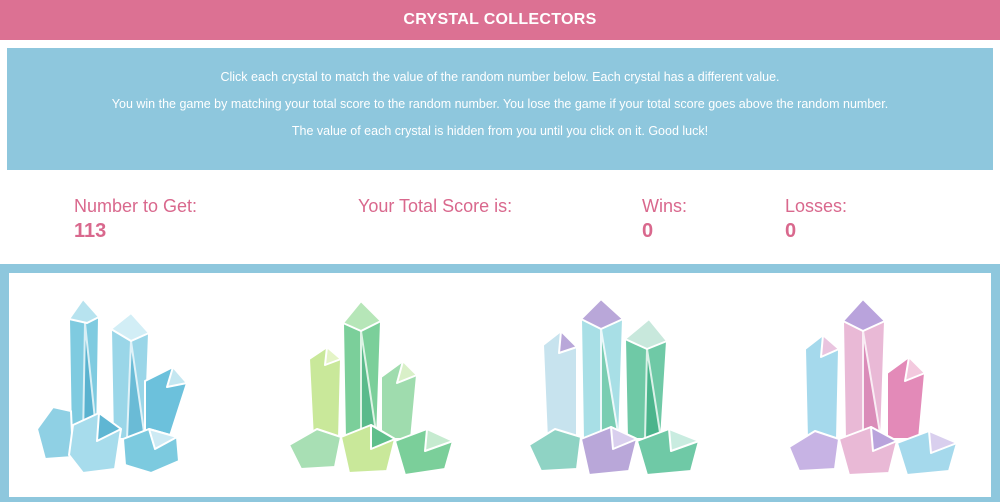  I want to click on wins-label: Wins:, so click(664, 206).